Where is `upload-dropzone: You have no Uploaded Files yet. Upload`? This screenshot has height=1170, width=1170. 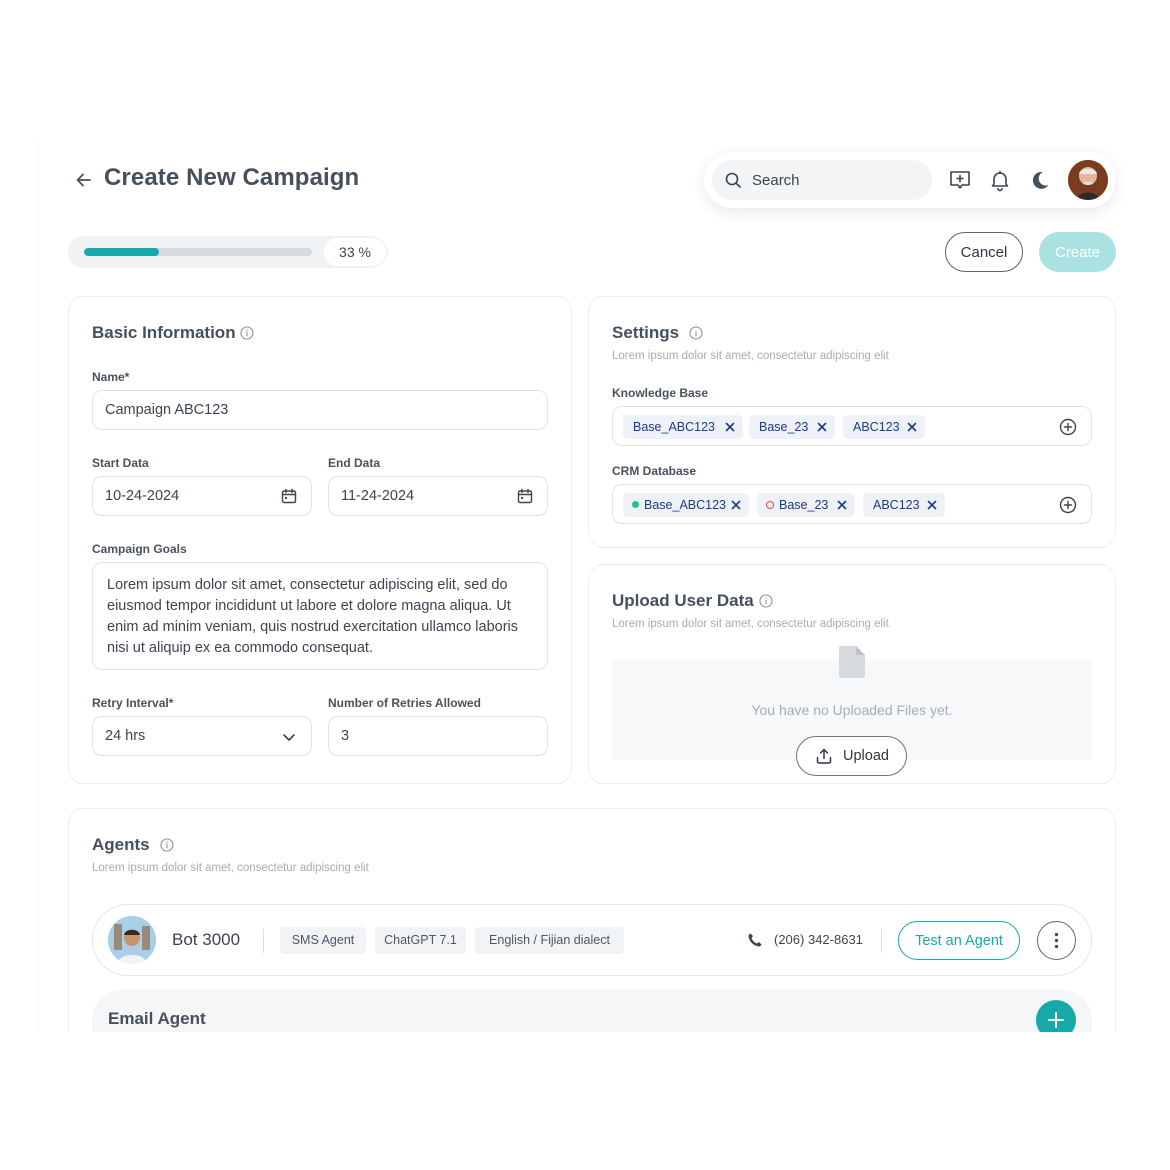 upload-dropzone: You have no Uploaded Files yet. Upload is located at coordinates (852, 711).